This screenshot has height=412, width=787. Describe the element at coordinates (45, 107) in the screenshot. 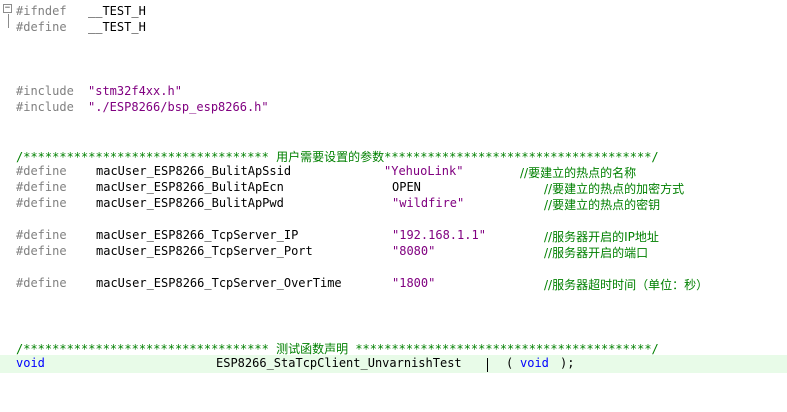

I see `code-line-include2-directive: #include` at that location.